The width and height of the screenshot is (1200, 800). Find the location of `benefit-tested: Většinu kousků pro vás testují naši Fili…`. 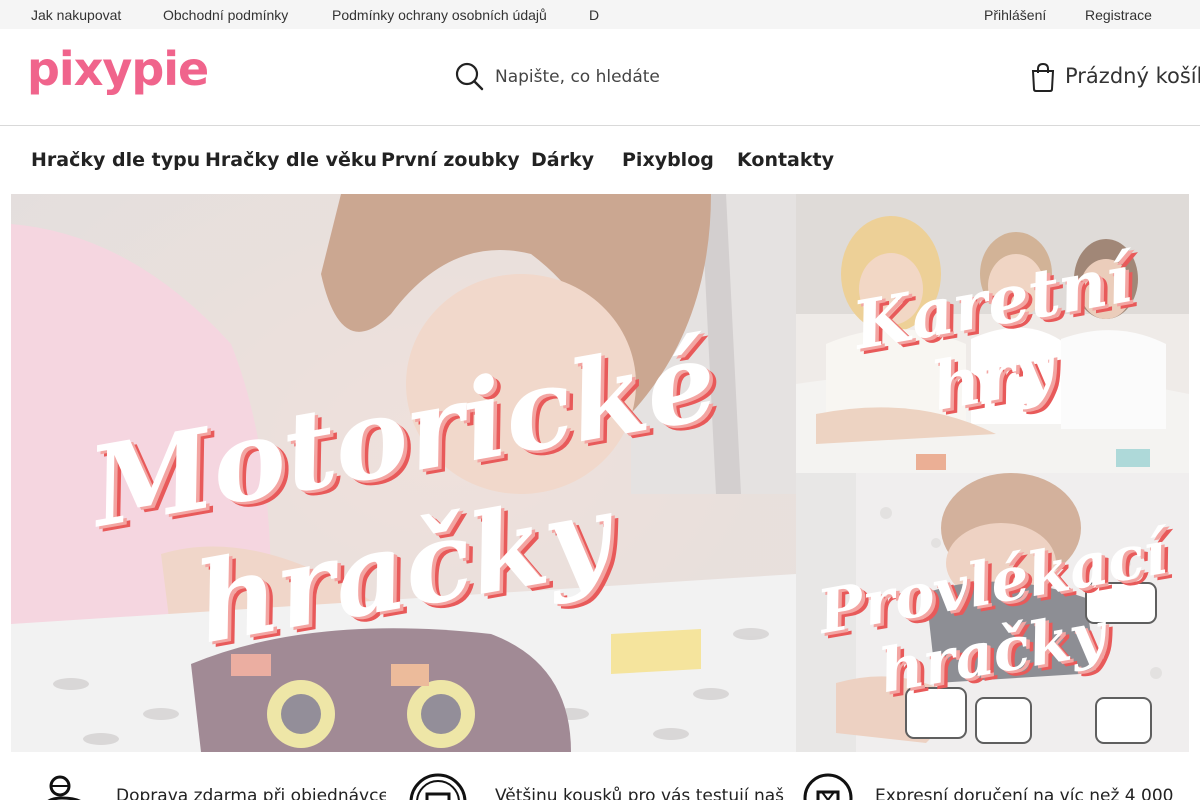

benefit-tested: Většinu kousků pro vás testují naši Fili… is located at coordinates (640, 793).